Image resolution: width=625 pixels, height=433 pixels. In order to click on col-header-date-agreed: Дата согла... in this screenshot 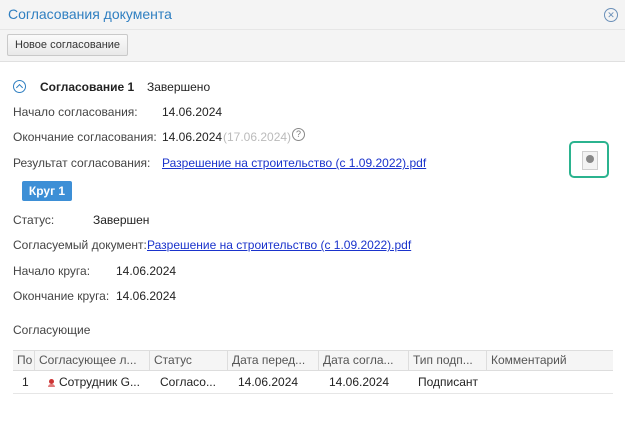, I will do `click(364, 360)`.